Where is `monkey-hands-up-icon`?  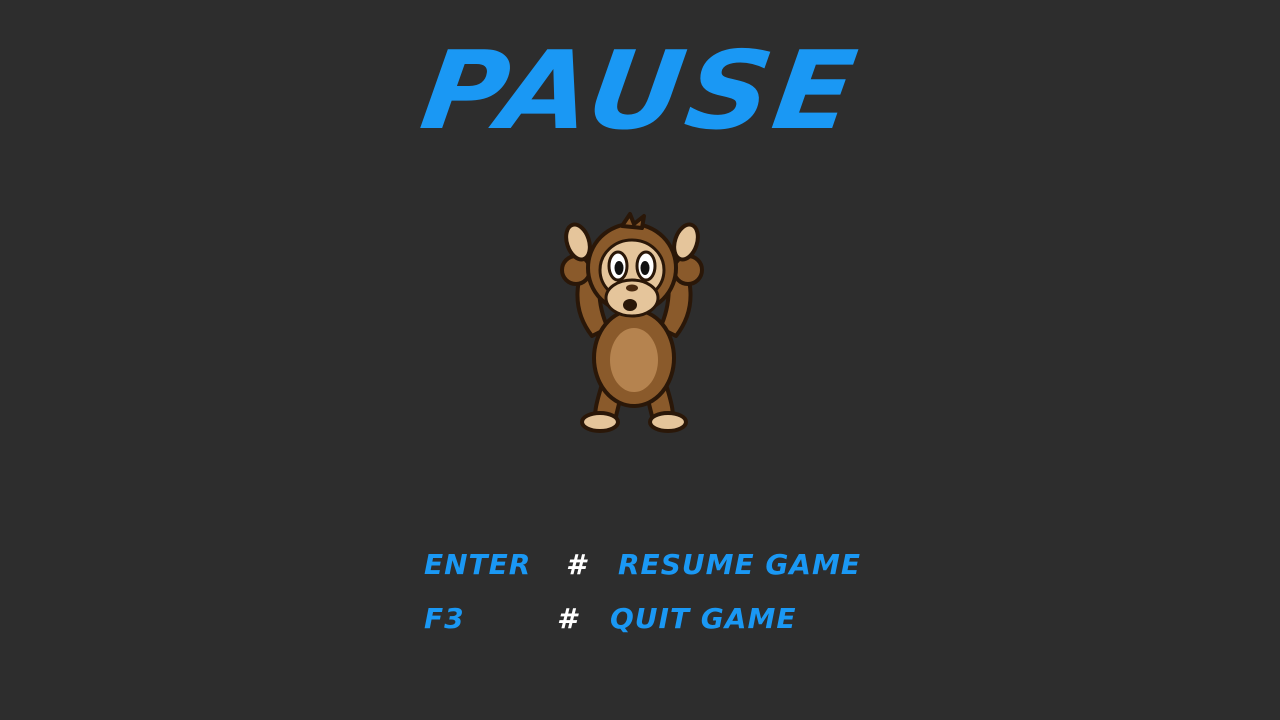
monkey-hands-up-icon is located at coordinates (632, 322).